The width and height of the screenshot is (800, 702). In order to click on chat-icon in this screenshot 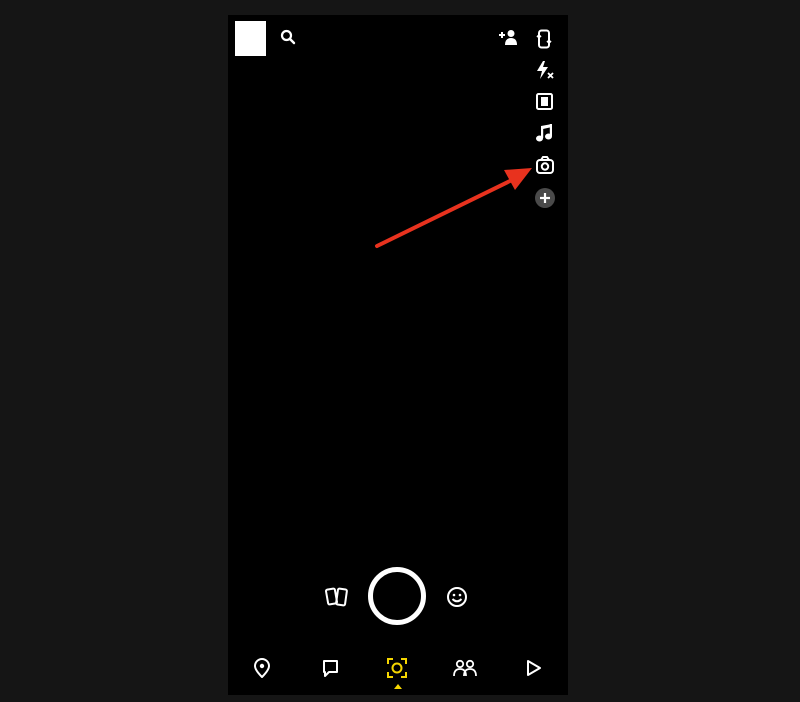, I will do `click(330, 668)`.